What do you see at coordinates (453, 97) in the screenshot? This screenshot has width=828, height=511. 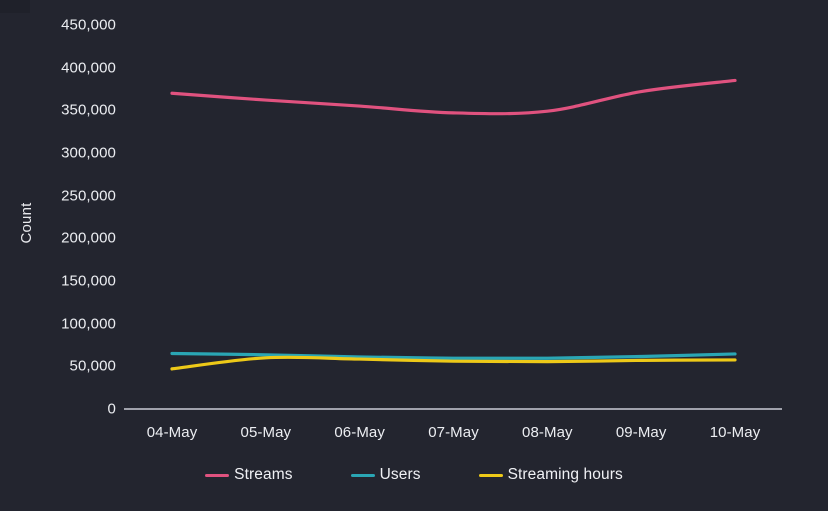 I see `series-line-streams` at bounding box center [453, 97].